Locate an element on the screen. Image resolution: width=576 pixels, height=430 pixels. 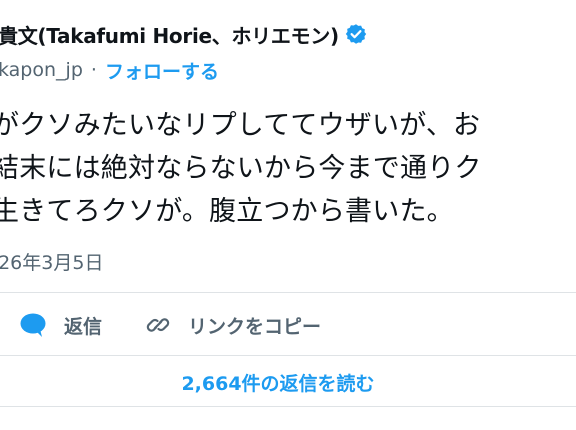
tweet-text-line: がクソみたいなリプしててウザいが、お is located at coordinates (240, 125).